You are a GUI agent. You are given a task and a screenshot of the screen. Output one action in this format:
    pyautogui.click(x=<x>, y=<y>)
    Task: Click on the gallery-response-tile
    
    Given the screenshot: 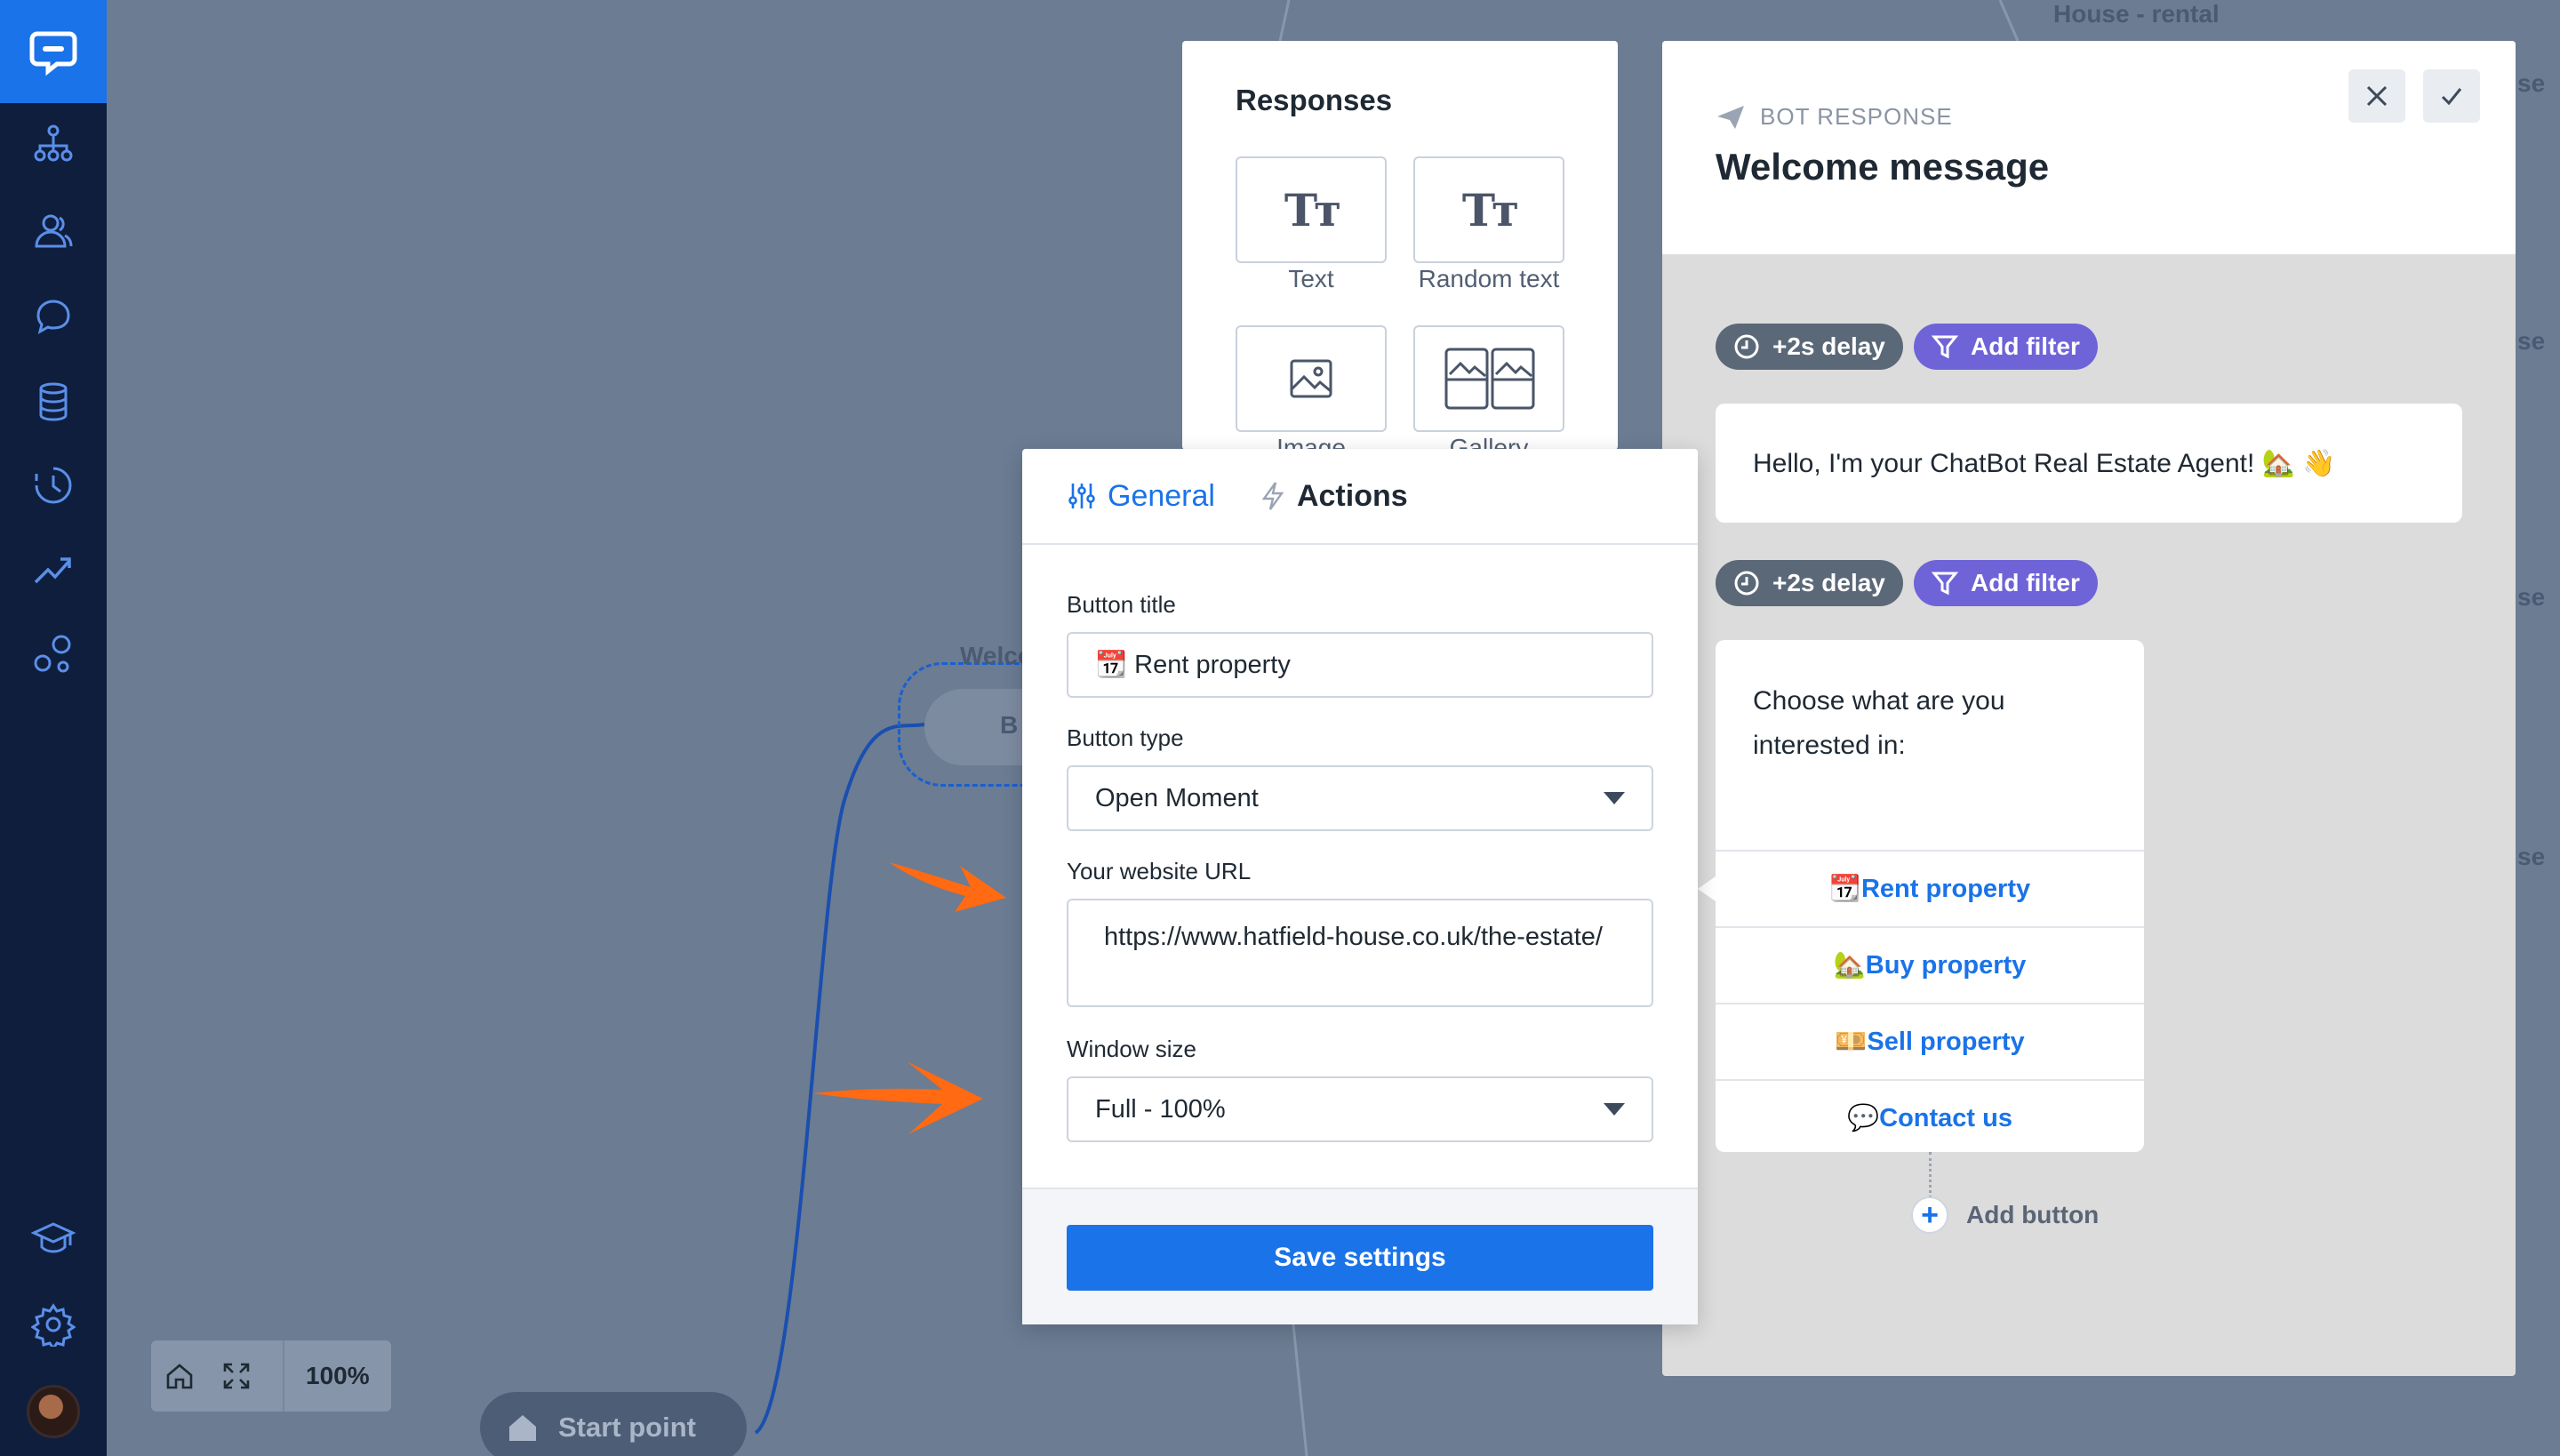 What is the action you would take?
    pyautogui.click(x=1488, y=378)
    